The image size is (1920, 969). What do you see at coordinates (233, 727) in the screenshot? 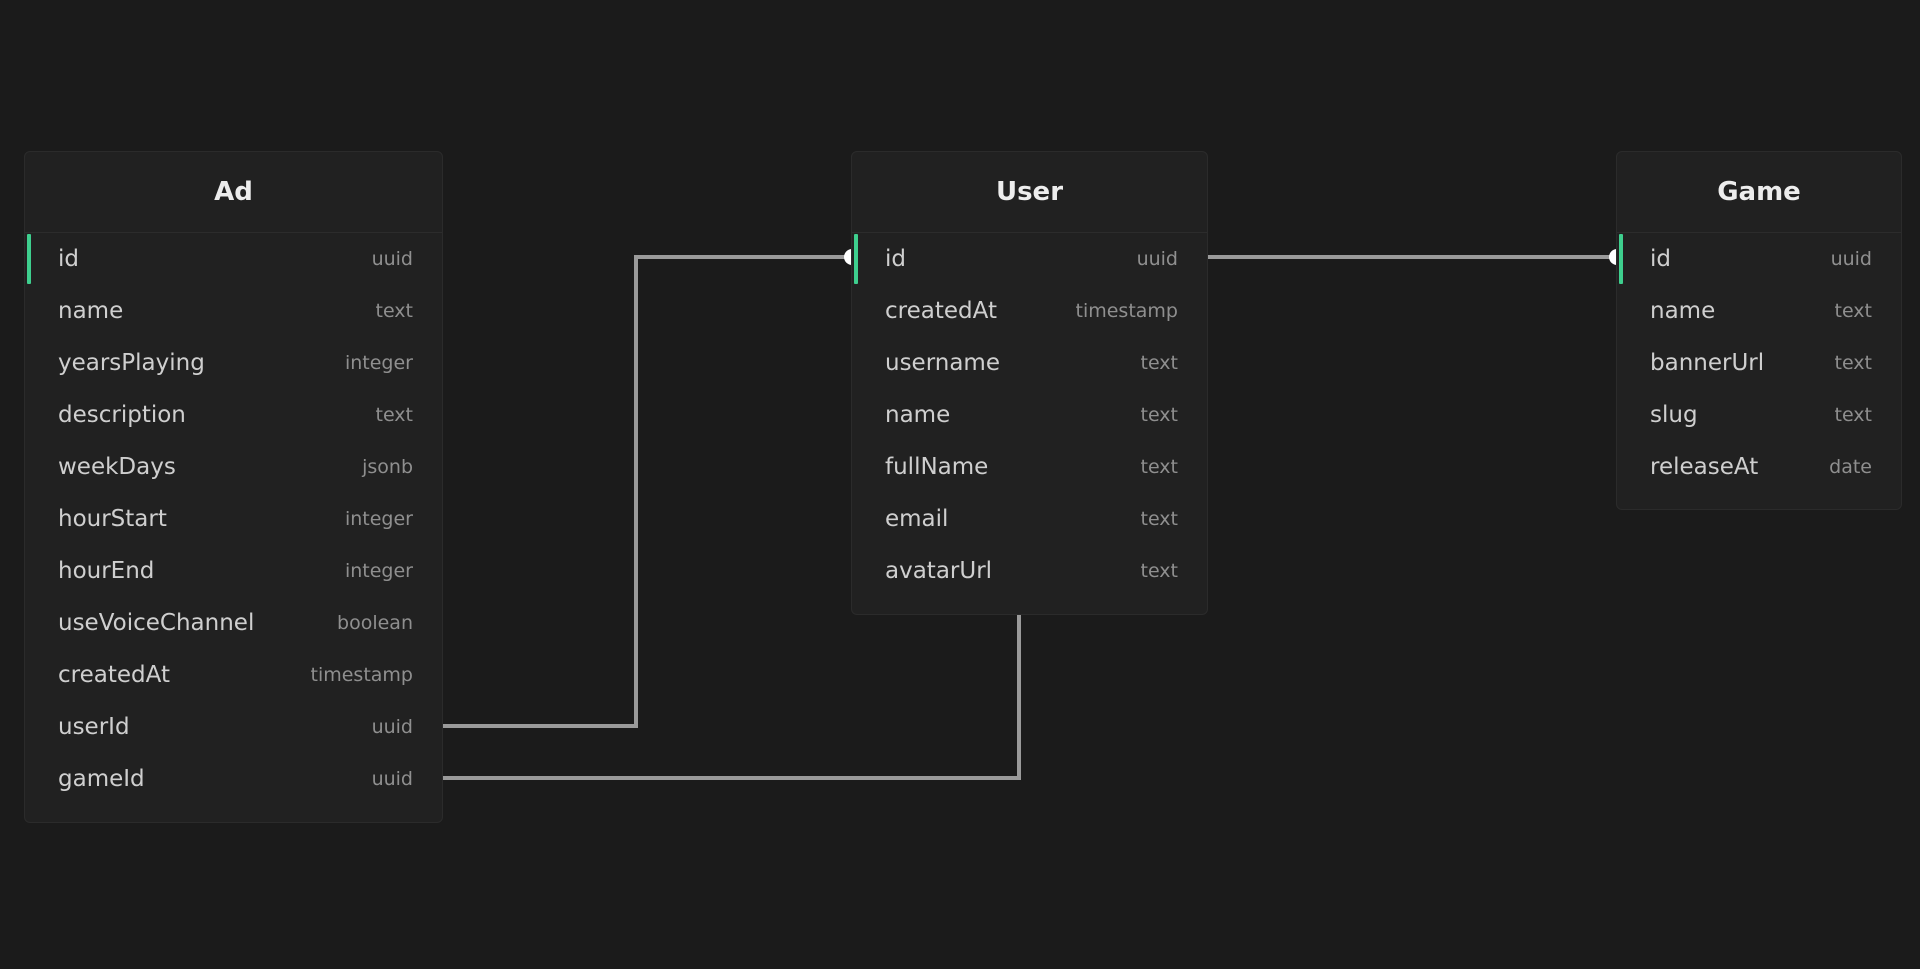
I see `column-row-userid: userId uuid` at bounding box center [233, 727].